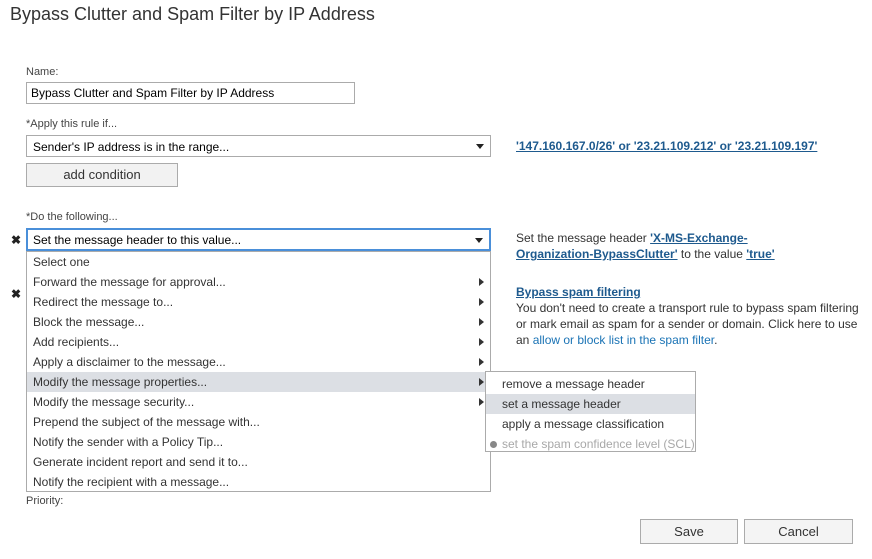 The image size is (872, 559). What do you see at coordinates (689, 531) in the screenshot?
I see `save-button: Save` at bounding box center [689, 531].